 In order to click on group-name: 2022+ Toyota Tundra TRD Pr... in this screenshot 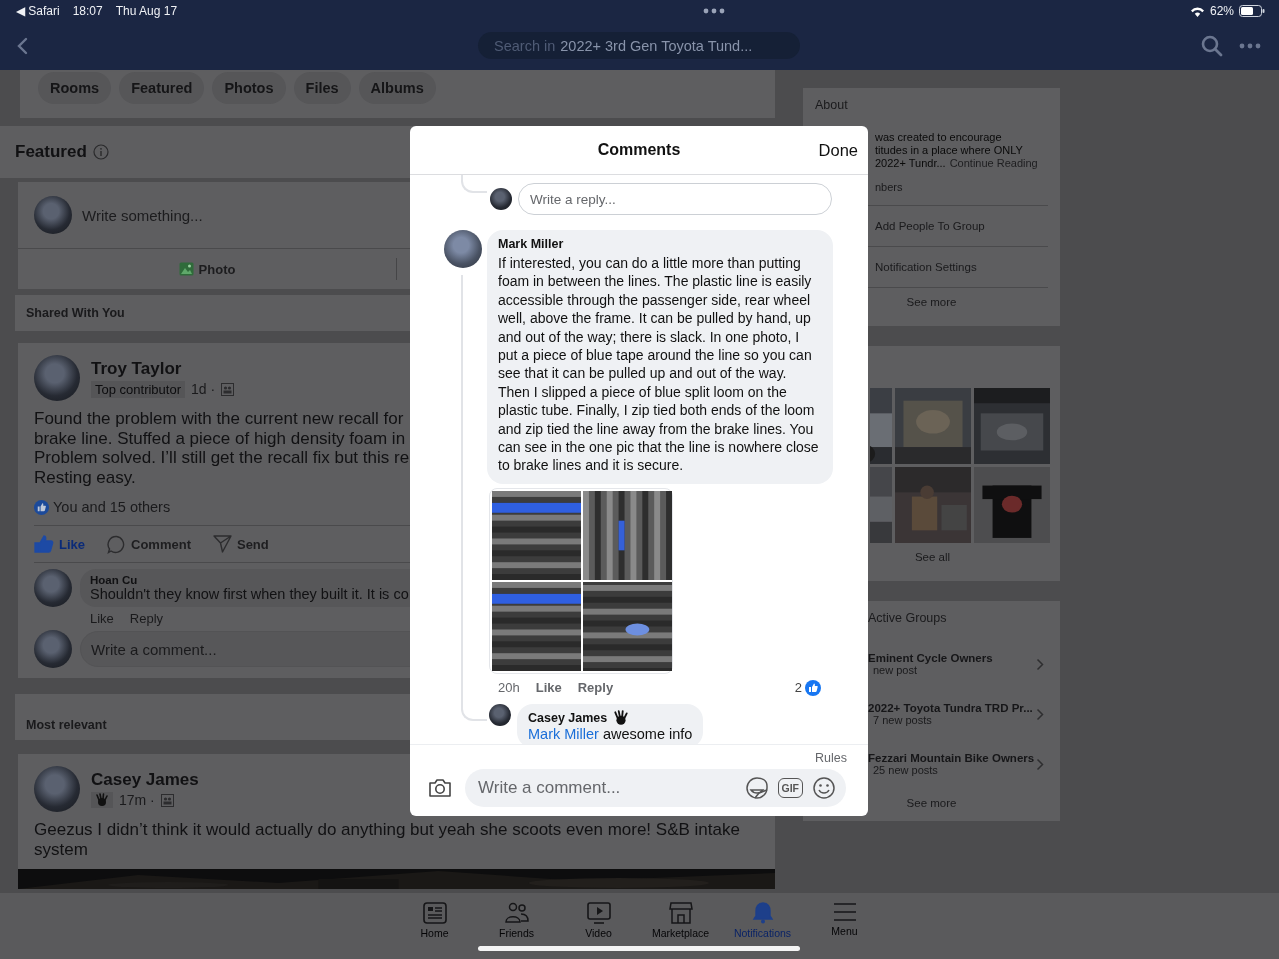, I will do `click(950, 708)`.